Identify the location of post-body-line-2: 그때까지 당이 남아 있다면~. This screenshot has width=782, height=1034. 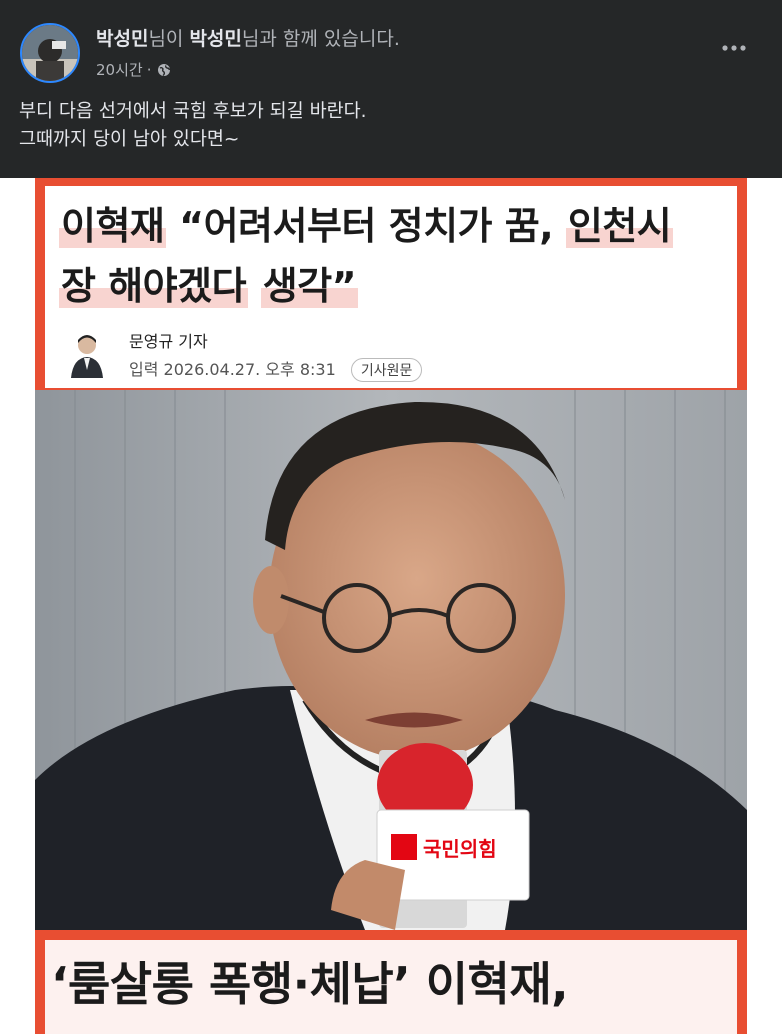
(129, 139).